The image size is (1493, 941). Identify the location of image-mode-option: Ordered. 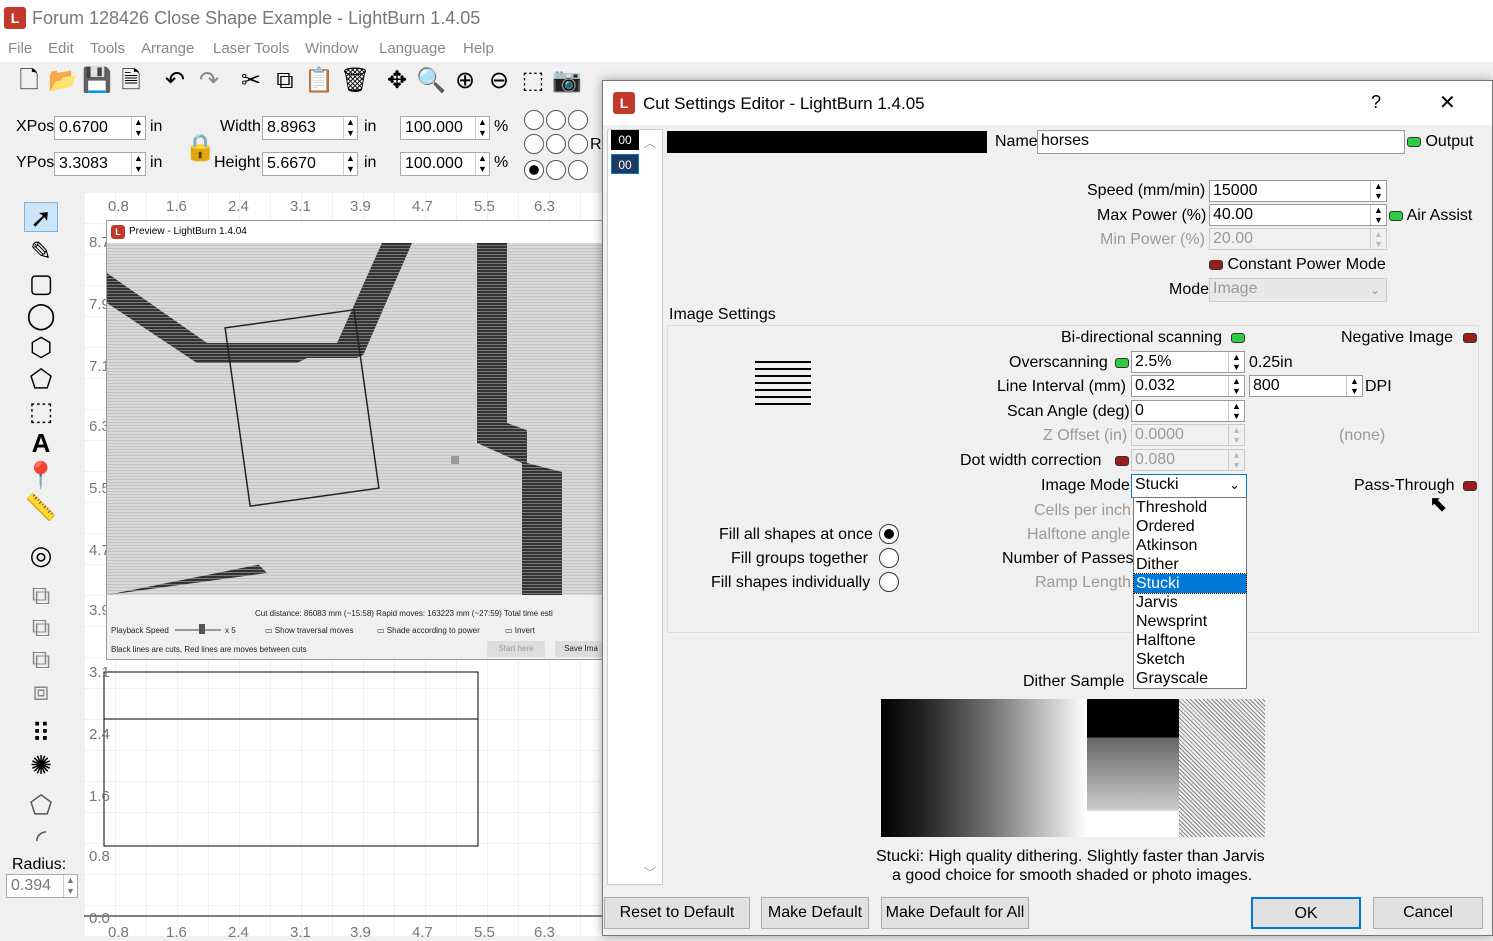
(1190, 526).